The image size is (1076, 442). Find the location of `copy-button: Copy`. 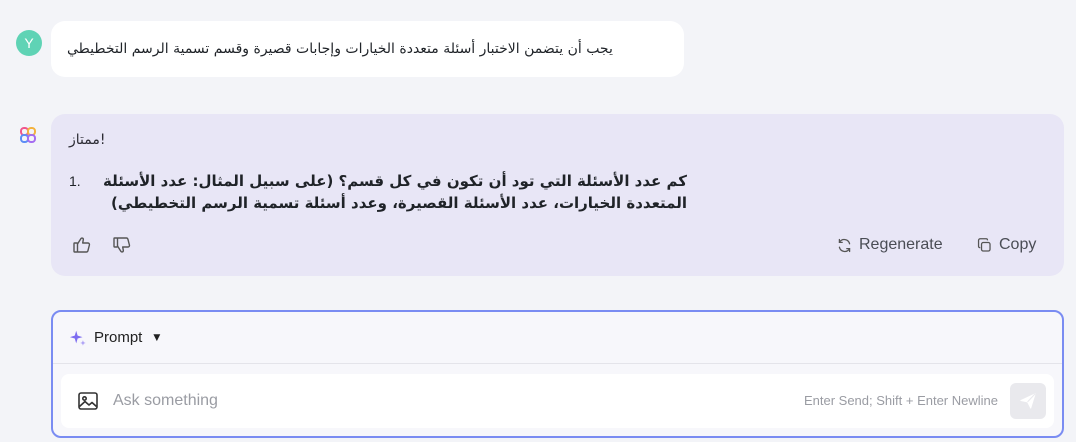

copy-button: Copy is located at coordinates (1006, 245).